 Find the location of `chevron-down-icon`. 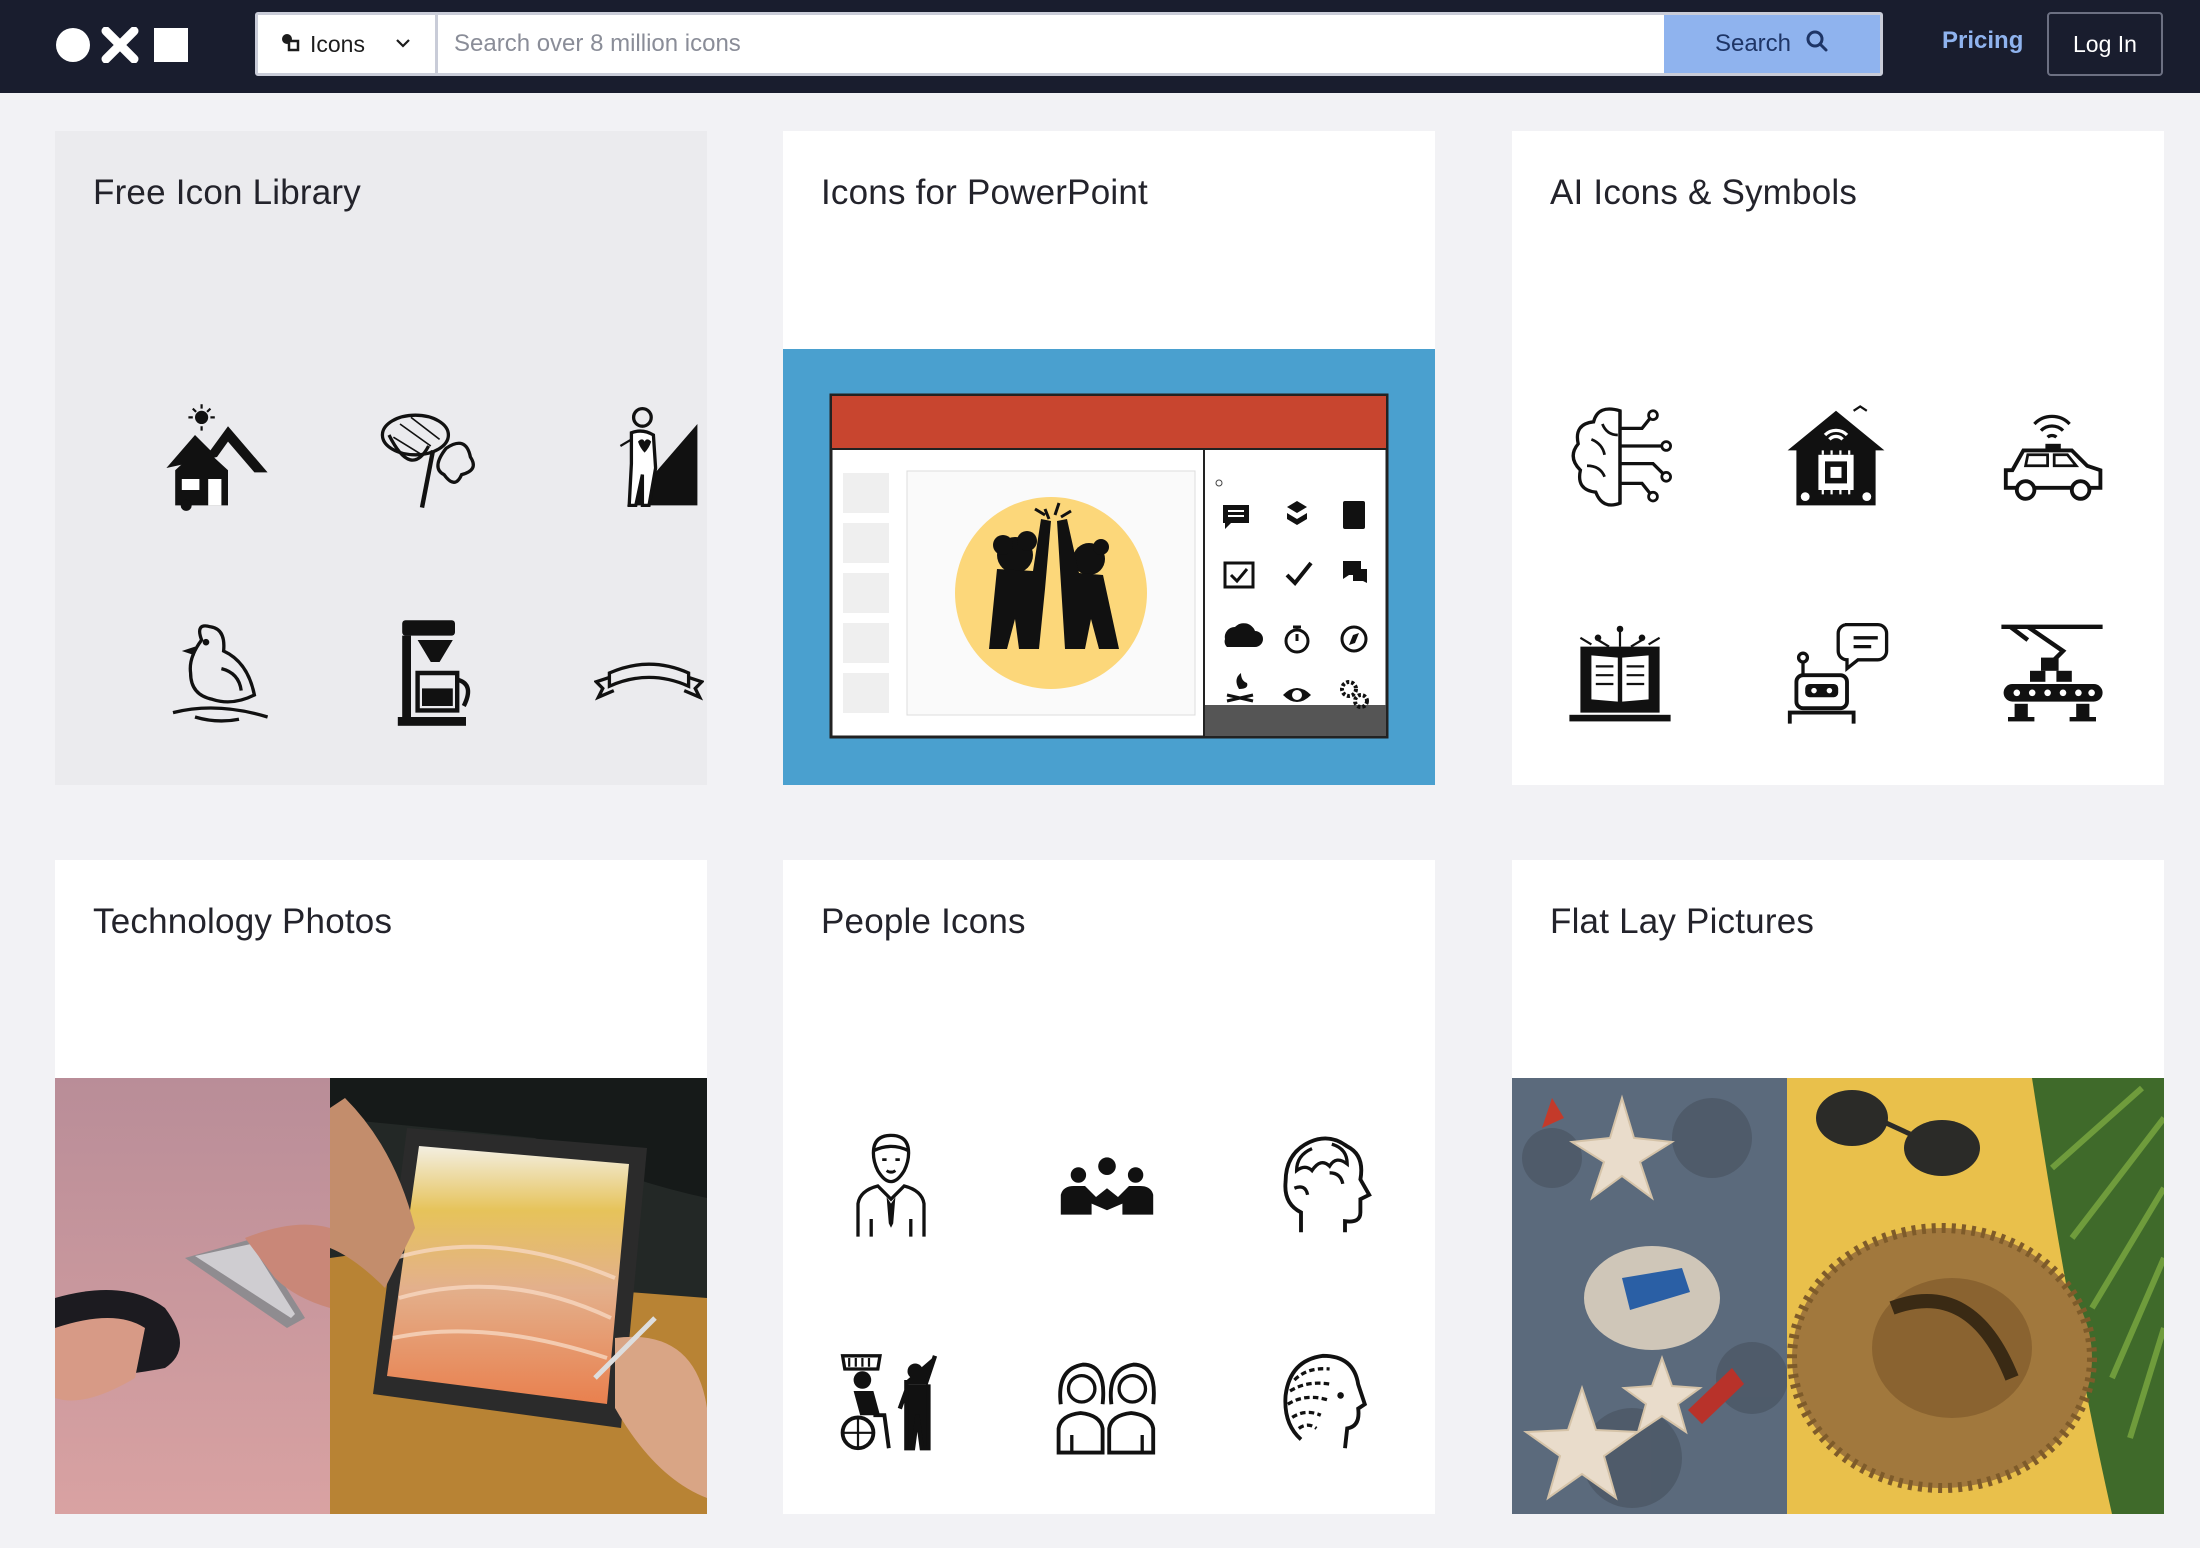

chevron-down-icon is located at coordinates (403, 44).